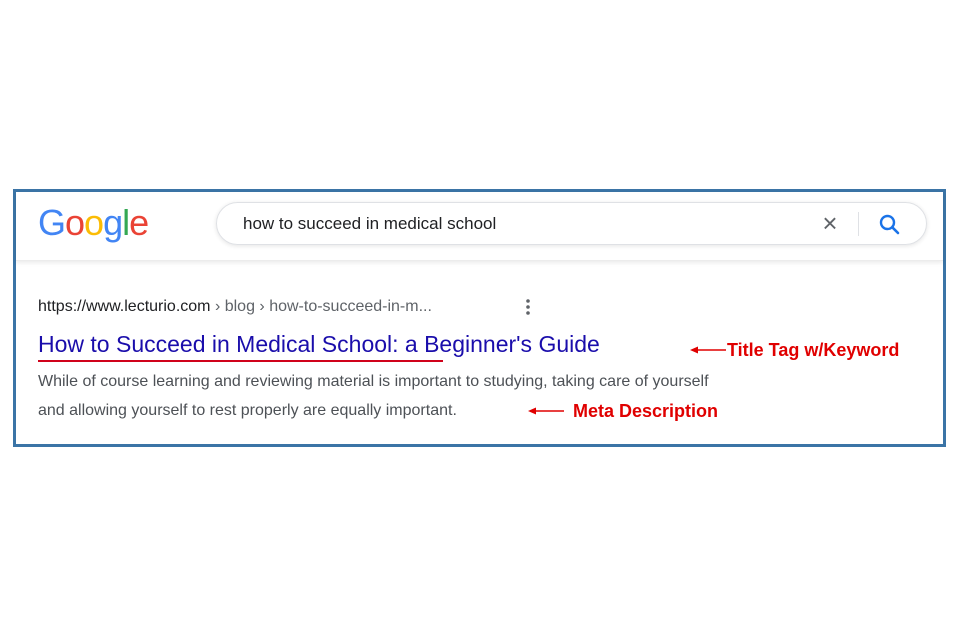  Describe the element at coordinates (139, 222) in the screenshot. I see `logo-letter: e` at that location.